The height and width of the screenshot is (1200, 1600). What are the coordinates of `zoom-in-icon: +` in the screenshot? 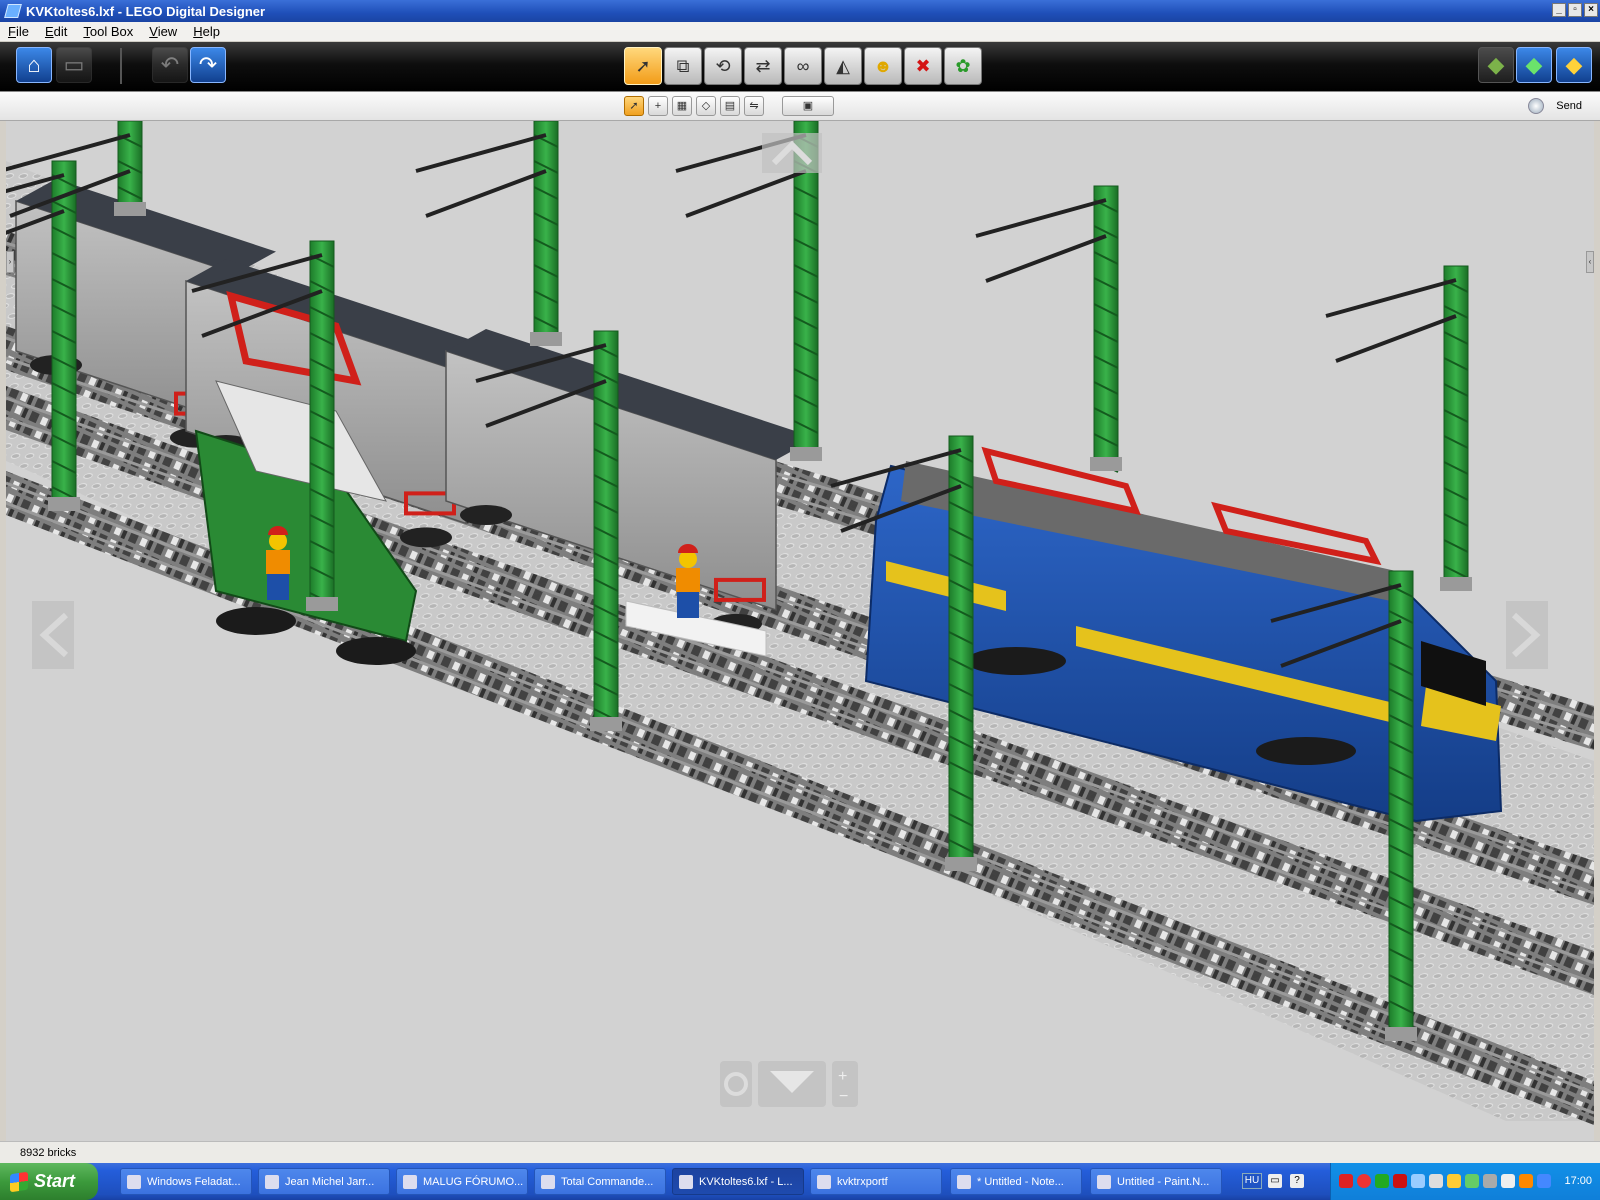 It's located at (842, 1076).